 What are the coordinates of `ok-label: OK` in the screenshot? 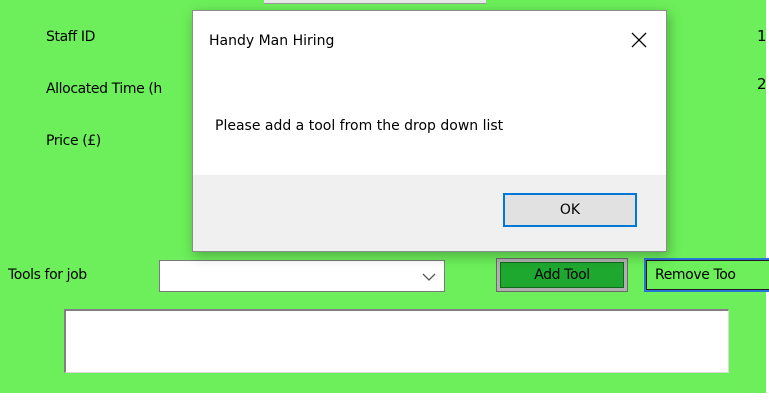 It's located at (570, 210).